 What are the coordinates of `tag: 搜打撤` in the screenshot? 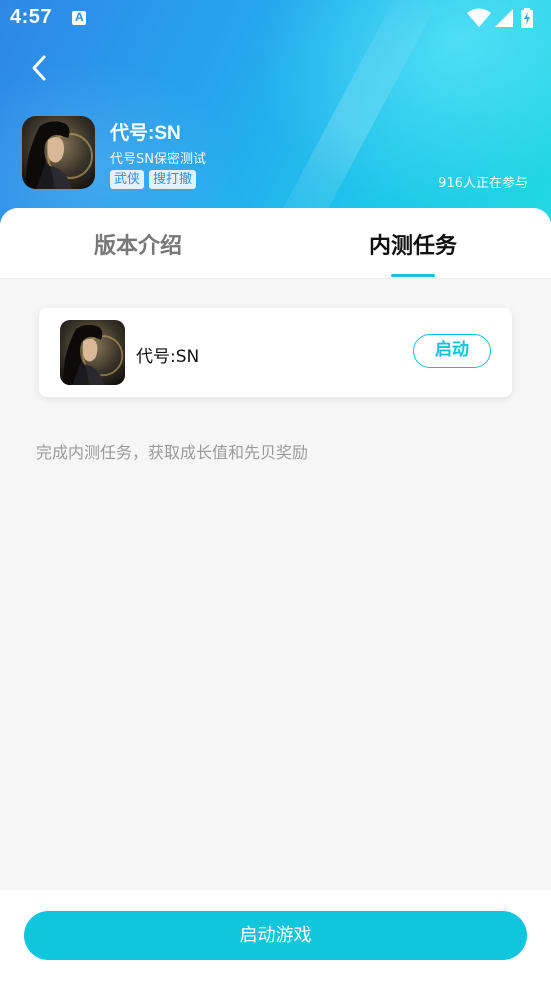 It's located at (173, 179).